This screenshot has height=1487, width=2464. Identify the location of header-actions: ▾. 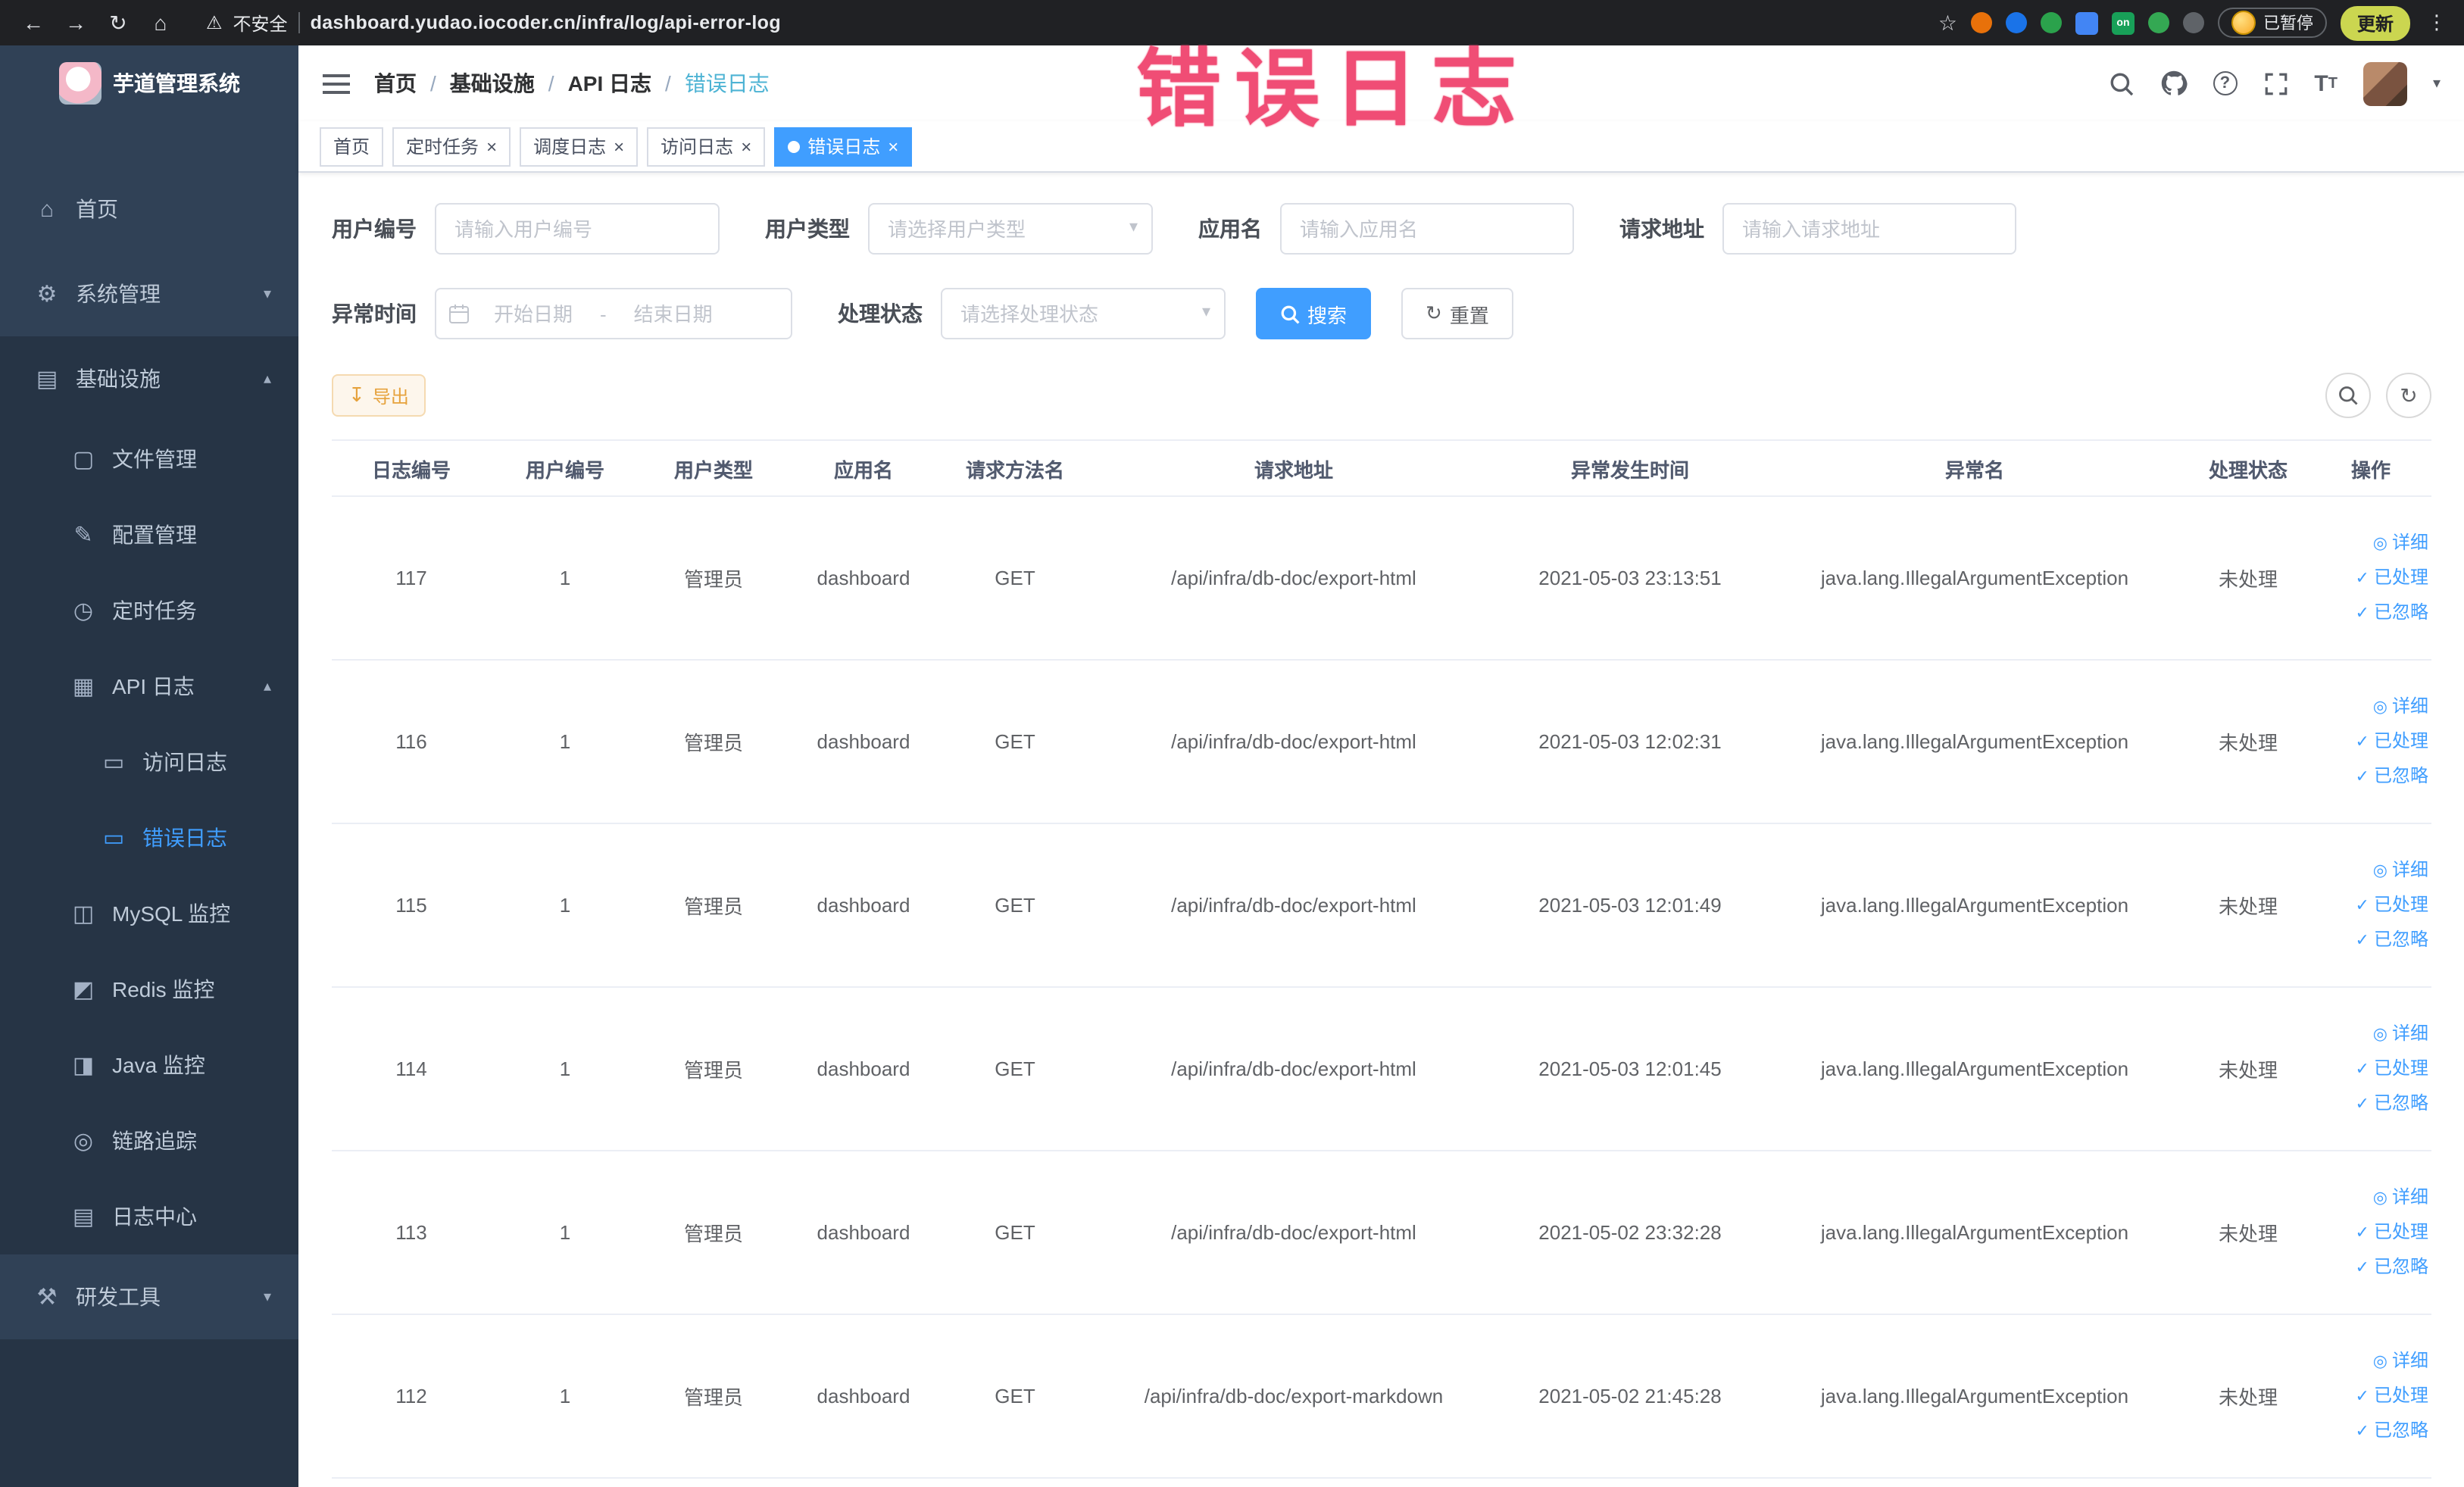
(2274, 83).